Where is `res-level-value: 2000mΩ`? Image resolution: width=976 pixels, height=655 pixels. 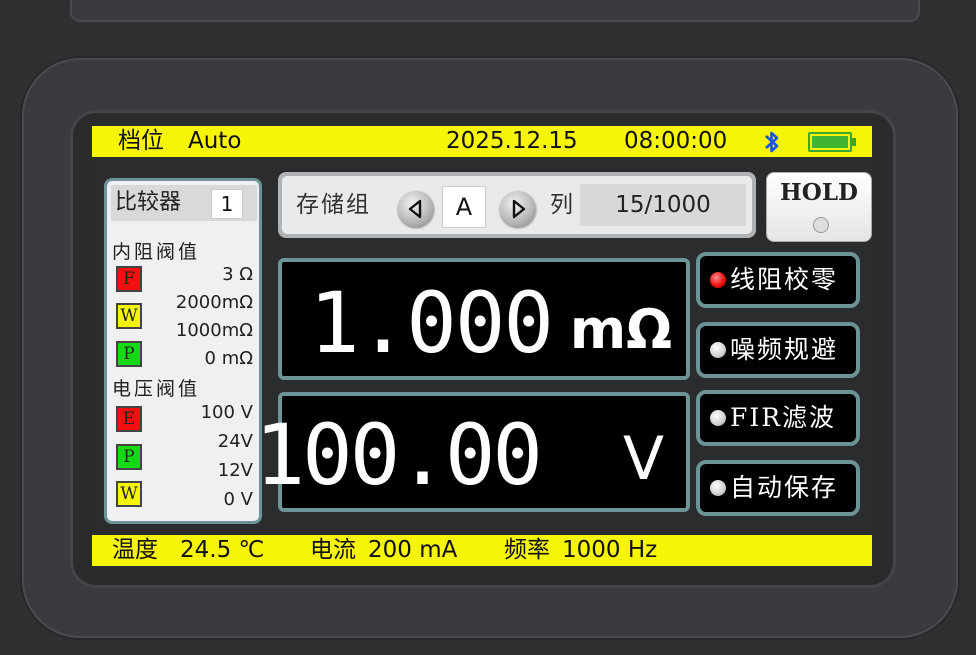
res-level-value: 2000mΩ is located at coordinates (214, 302).